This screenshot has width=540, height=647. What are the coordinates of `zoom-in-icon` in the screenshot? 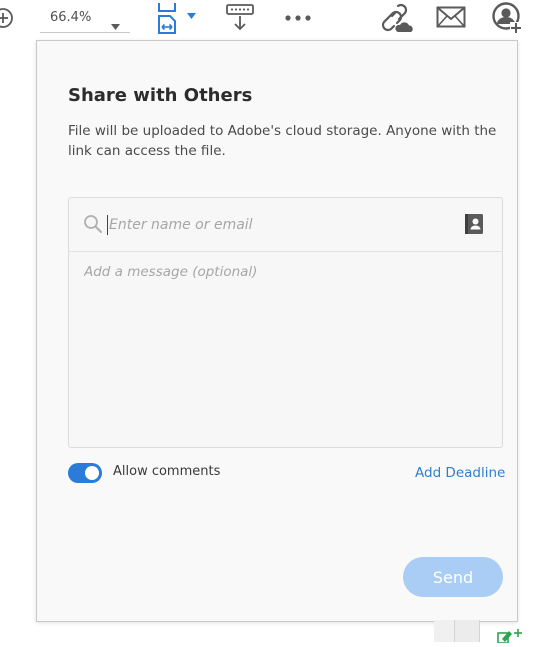 It's located at (7, 18).